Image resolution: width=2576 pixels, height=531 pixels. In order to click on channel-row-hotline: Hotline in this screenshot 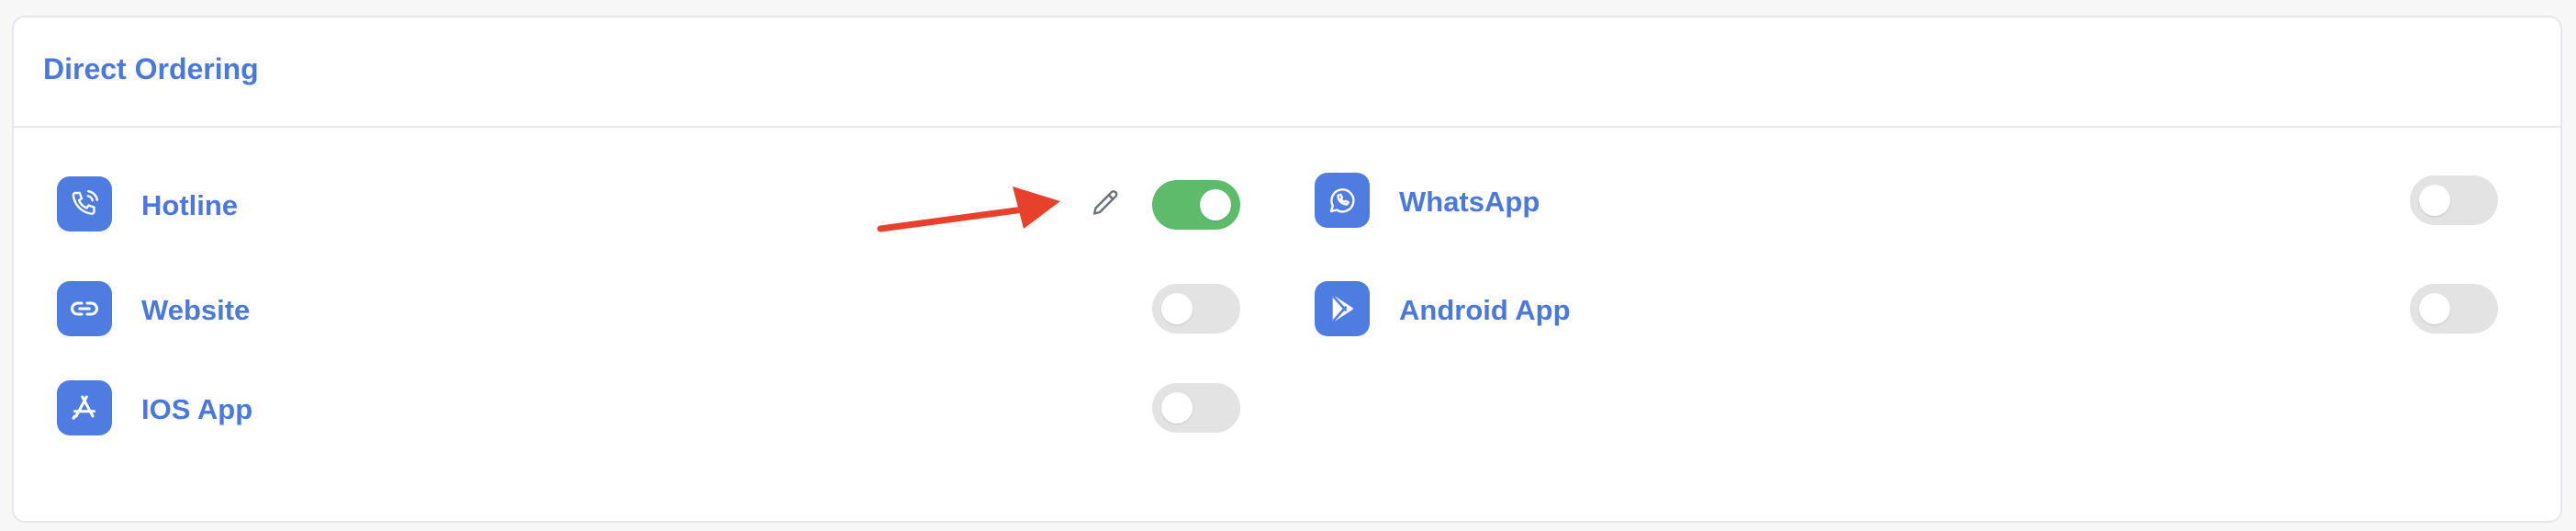, I will do `click(653, 204)`.